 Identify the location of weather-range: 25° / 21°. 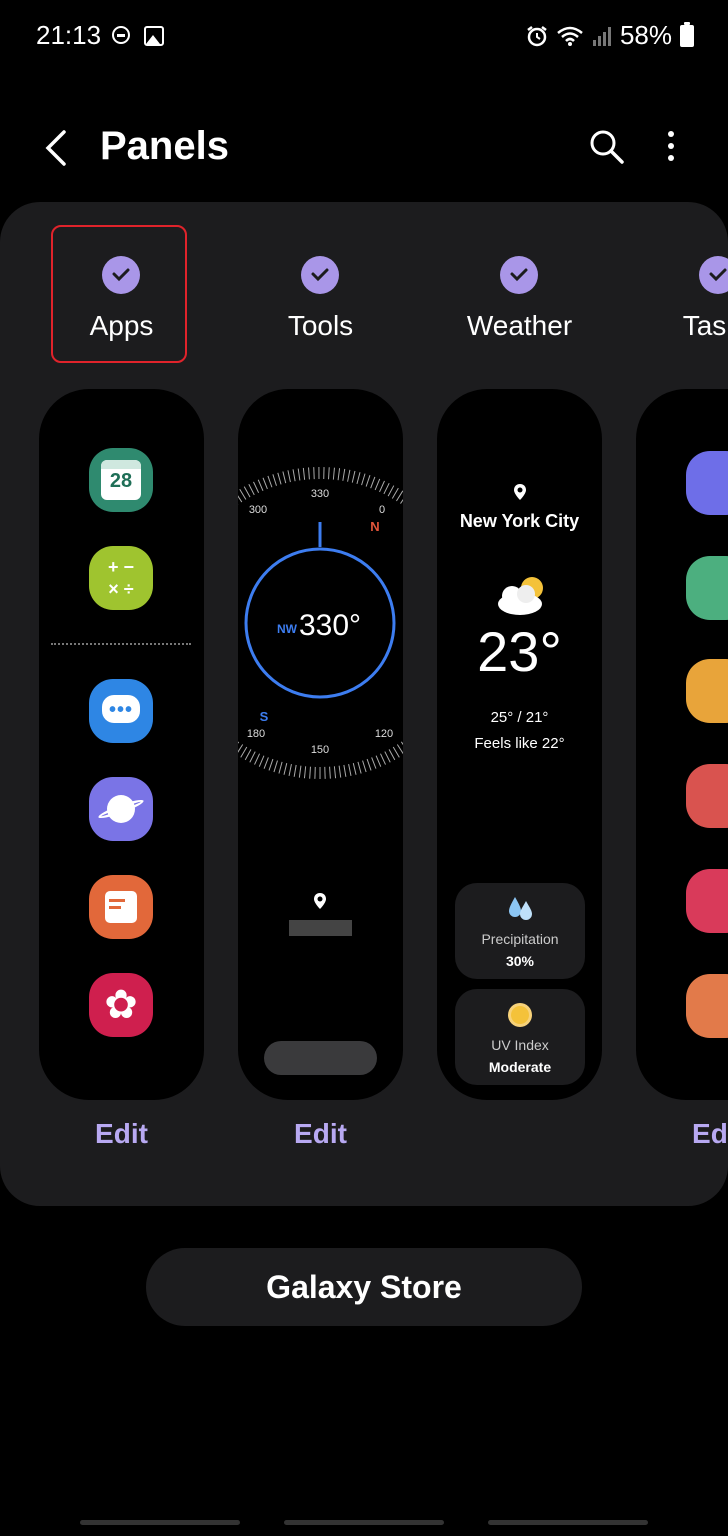
(519, 717).